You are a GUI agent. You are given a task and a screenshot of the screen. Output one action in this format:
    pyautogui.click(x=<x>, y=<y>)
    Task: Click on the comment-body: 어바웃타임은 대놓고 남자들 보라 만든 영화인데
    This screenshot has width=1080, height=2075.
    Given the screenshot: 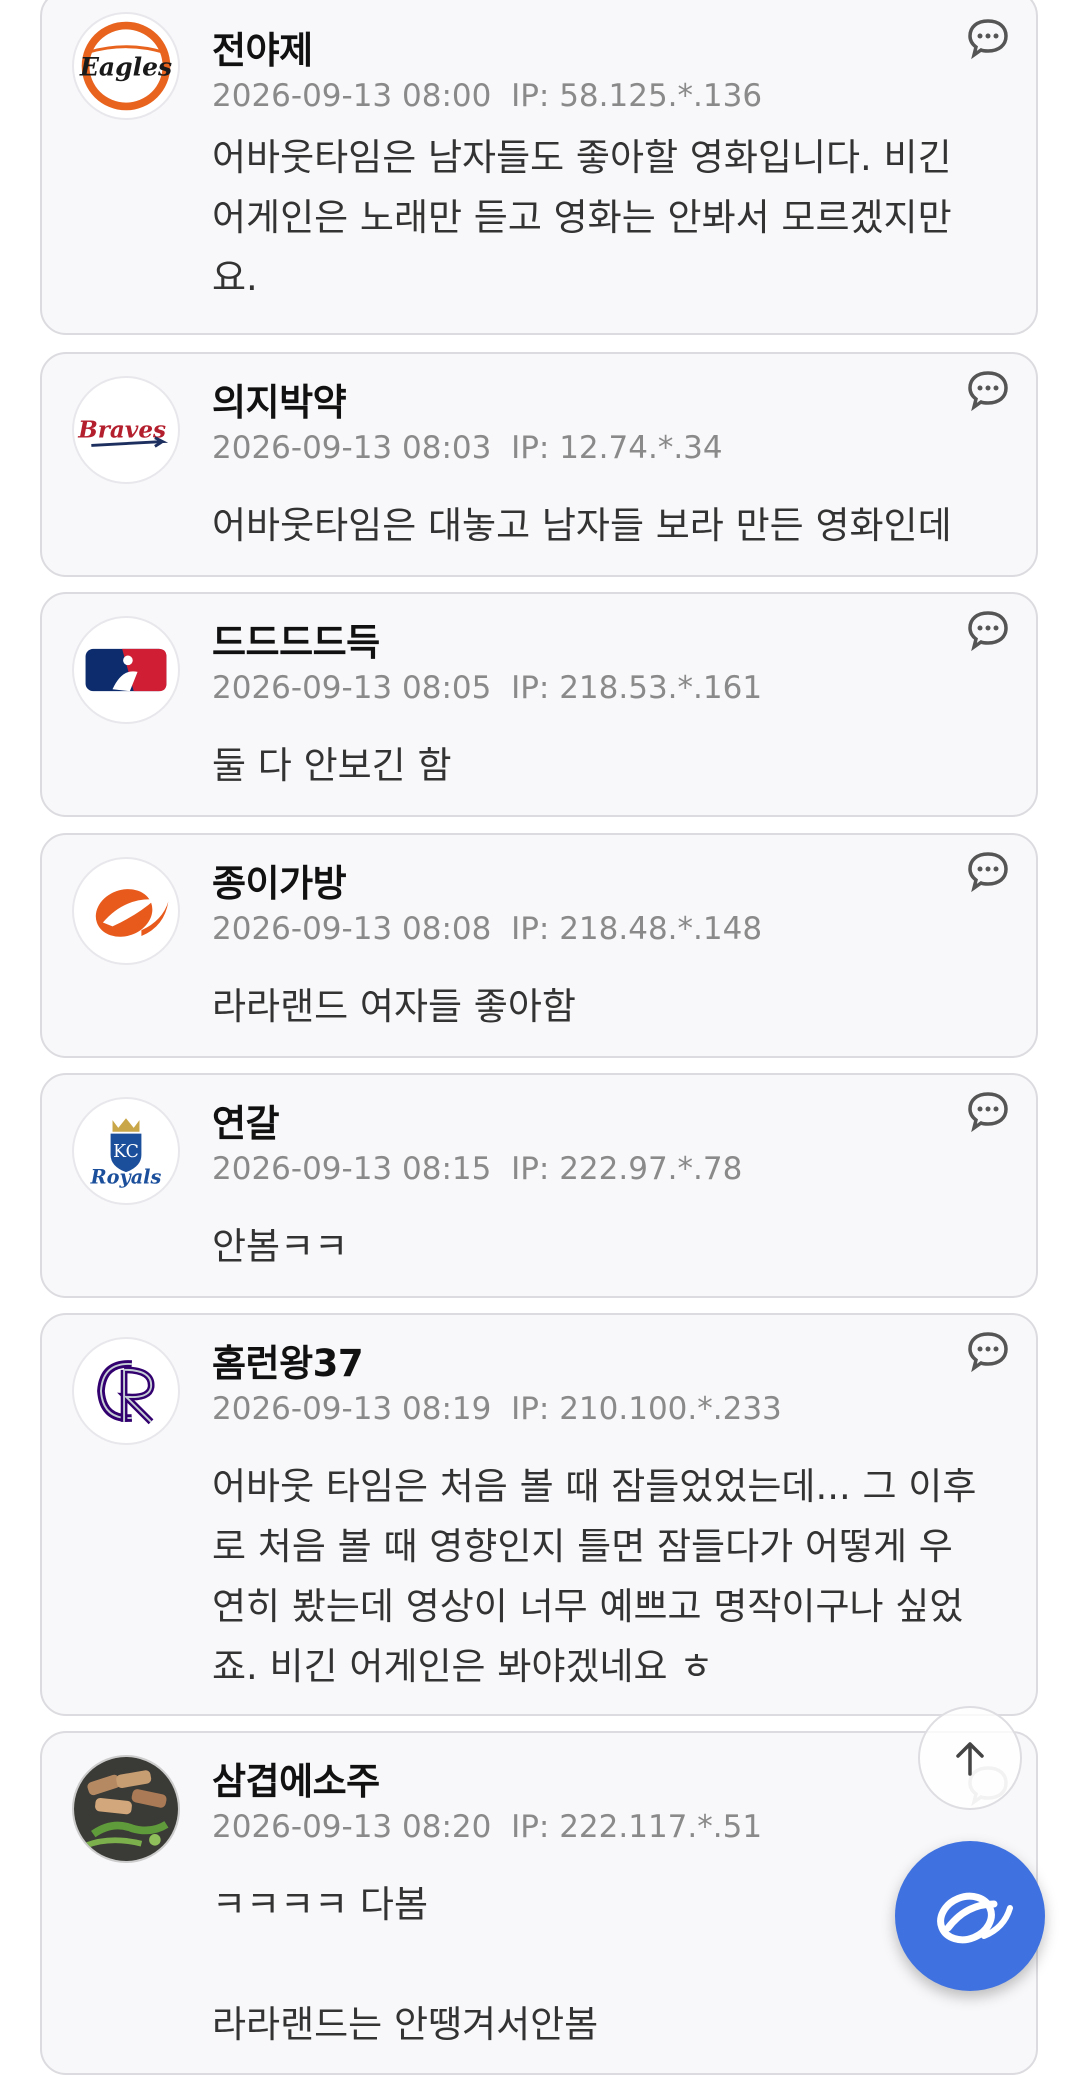 What is the action you would take?
    pyautogui.click(x=582, y=525)
    